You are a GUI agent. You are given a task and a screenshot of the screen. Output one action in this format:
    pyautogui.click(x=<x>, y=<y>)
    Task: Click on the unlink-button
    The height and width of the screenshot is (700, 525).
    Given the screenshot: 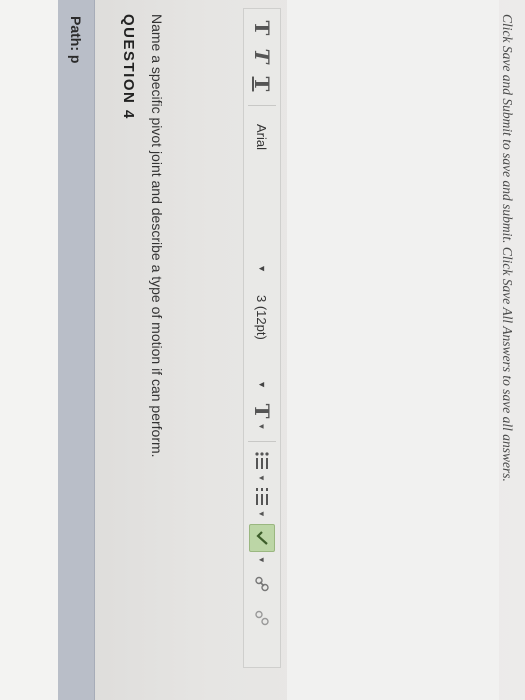 What is the action you would take?
    pyautogui.click(x=262, y=618)
    